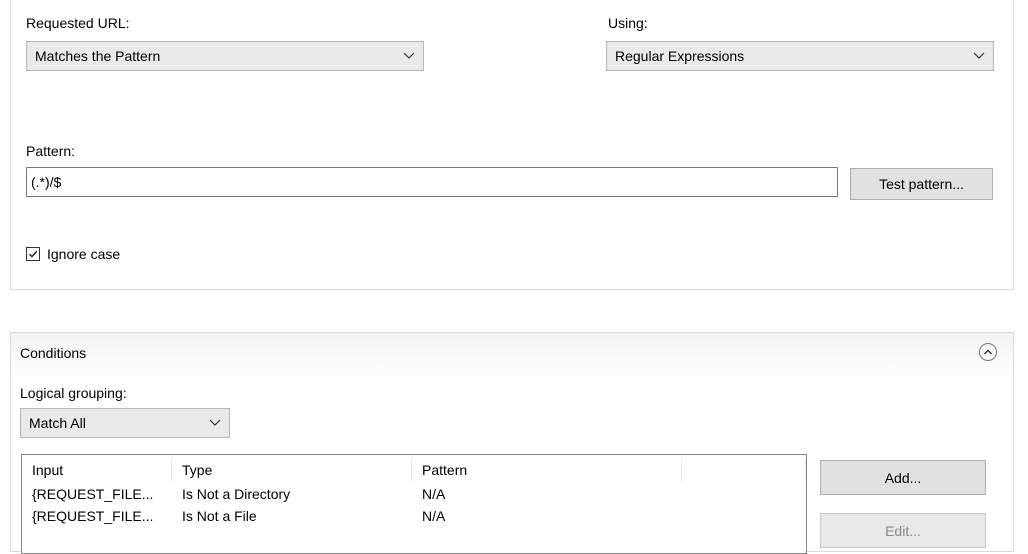 The image size is (1028, 554). What do you see at coordinates (78, 23) in the screenshot?
I see `requested-url-label: Requested URL:` at bounding box center [78, 23].